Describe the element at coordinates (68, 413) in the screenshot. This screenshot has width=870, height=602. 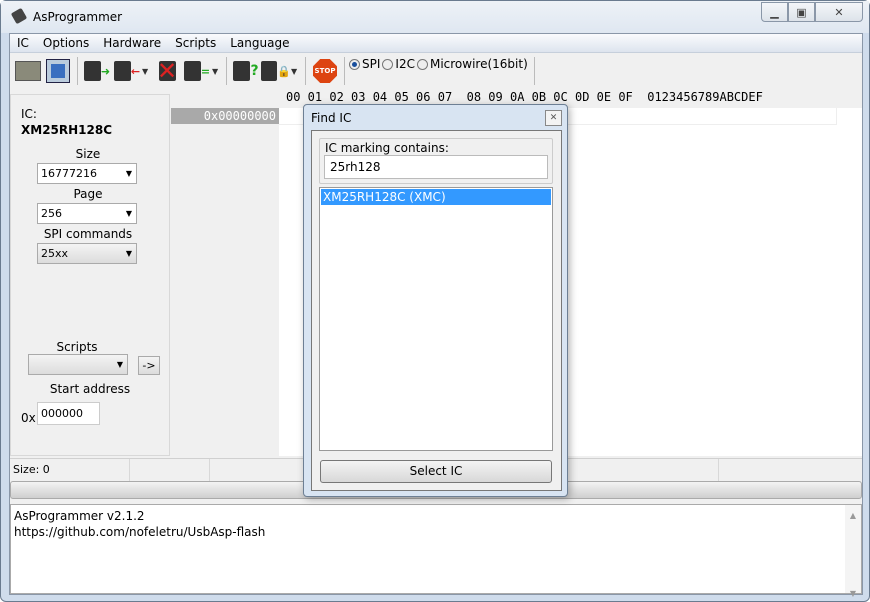
I see `start-address-input: 000000` at that location.